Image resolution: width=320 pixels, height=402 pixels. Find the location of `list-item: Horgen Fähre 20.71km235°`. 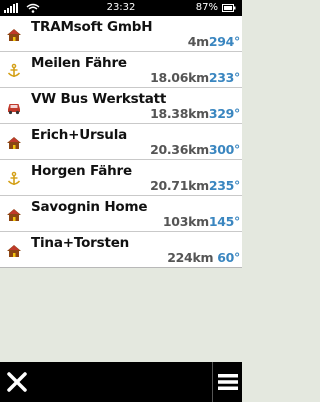

list-item: Horgen Fähre 20.71km235° is located at coordinates (121, 178).